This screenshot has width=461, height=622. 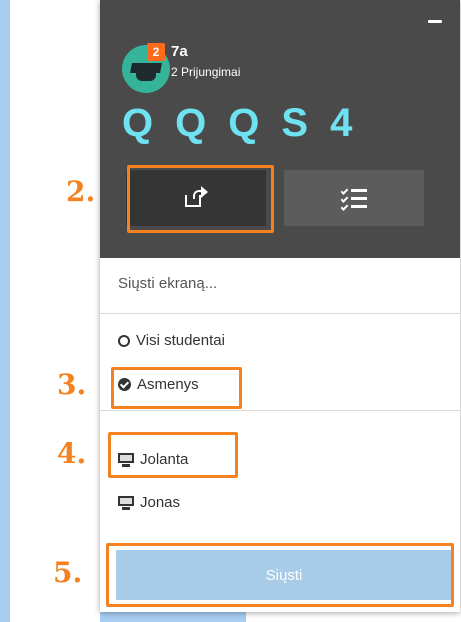 What do you see at coordinates (81, 191) in the screenshot?
I see `step-number-2: 2.` at bounding box center [81, 191].